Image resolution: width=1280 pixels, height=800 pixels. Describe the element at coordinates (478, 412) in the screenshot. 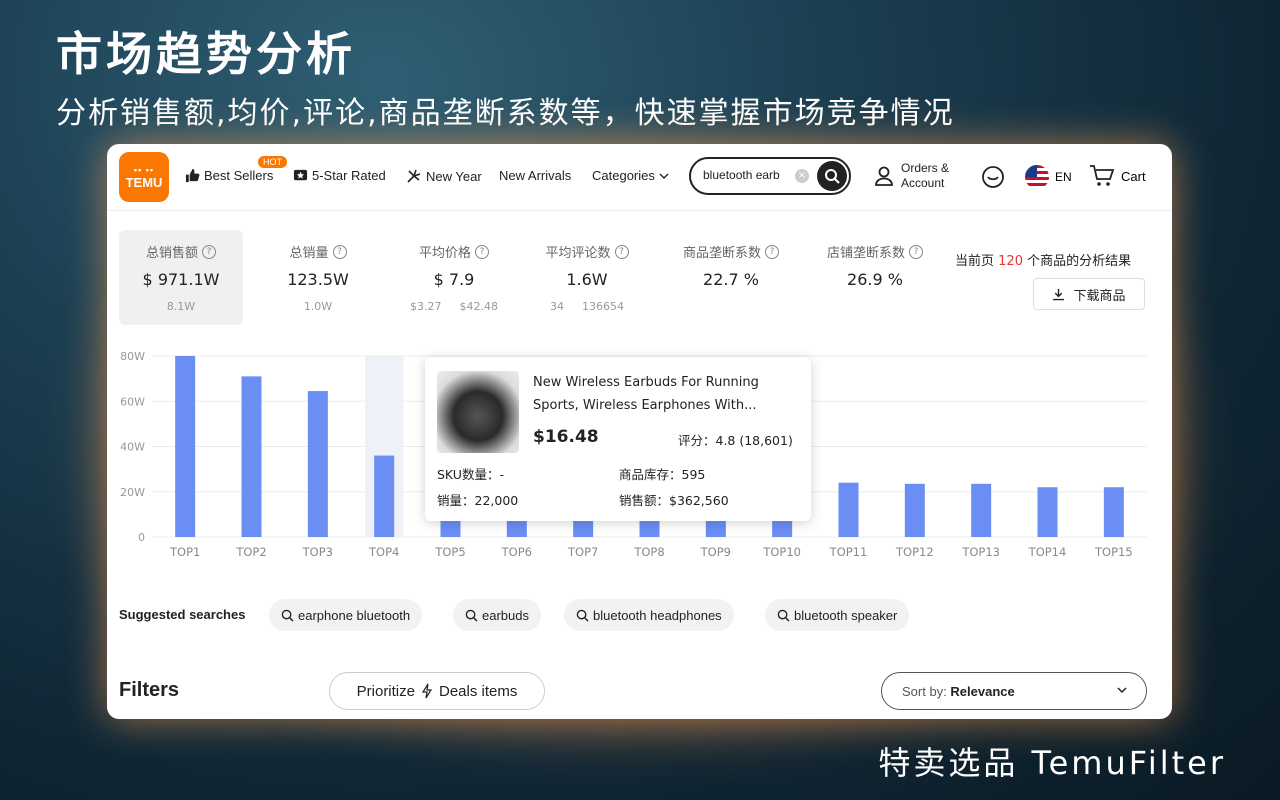

I see `product-image` at that location.